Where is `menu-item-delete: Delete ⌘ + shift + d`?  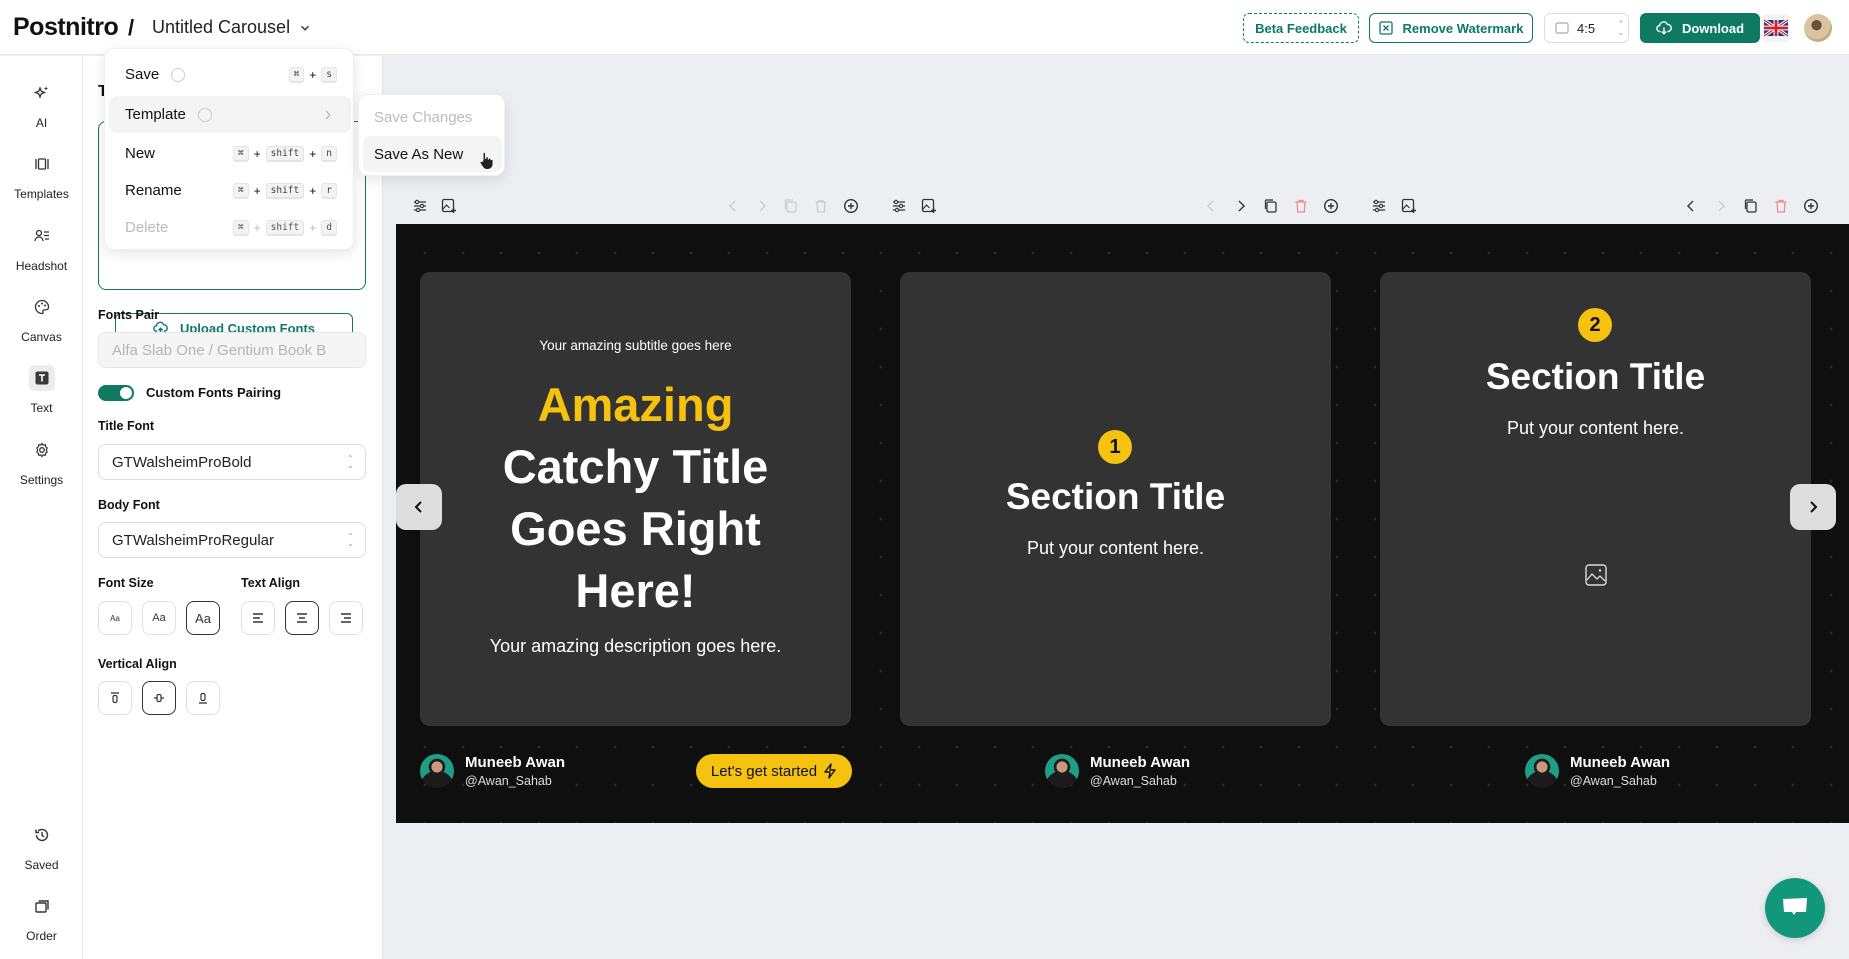
menu-item-delete: Delete ⌘ + shift + d is located at coordinates (230, 227).